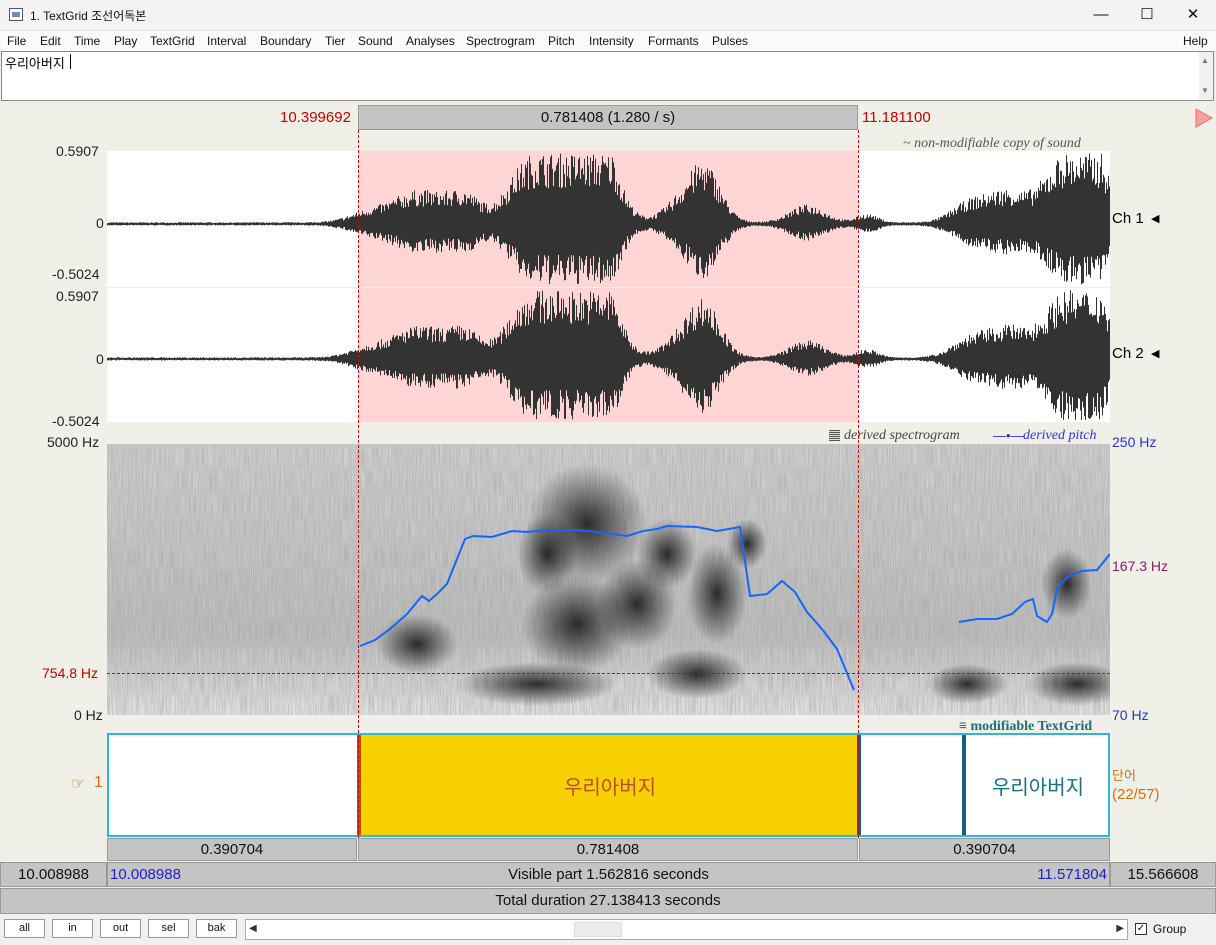 The height and width of the screenshot is (945, 1216). Describe the element at coordinates (125, 41) in the screenshot. I see `menu-play: Play` at that location.